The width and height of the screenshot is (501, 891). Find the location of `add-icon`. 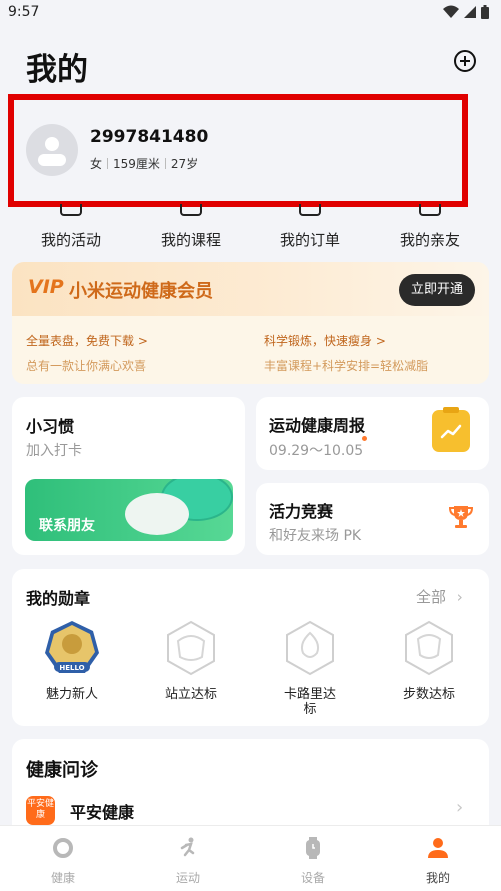

add-icon is located at coordinates (465, 61).